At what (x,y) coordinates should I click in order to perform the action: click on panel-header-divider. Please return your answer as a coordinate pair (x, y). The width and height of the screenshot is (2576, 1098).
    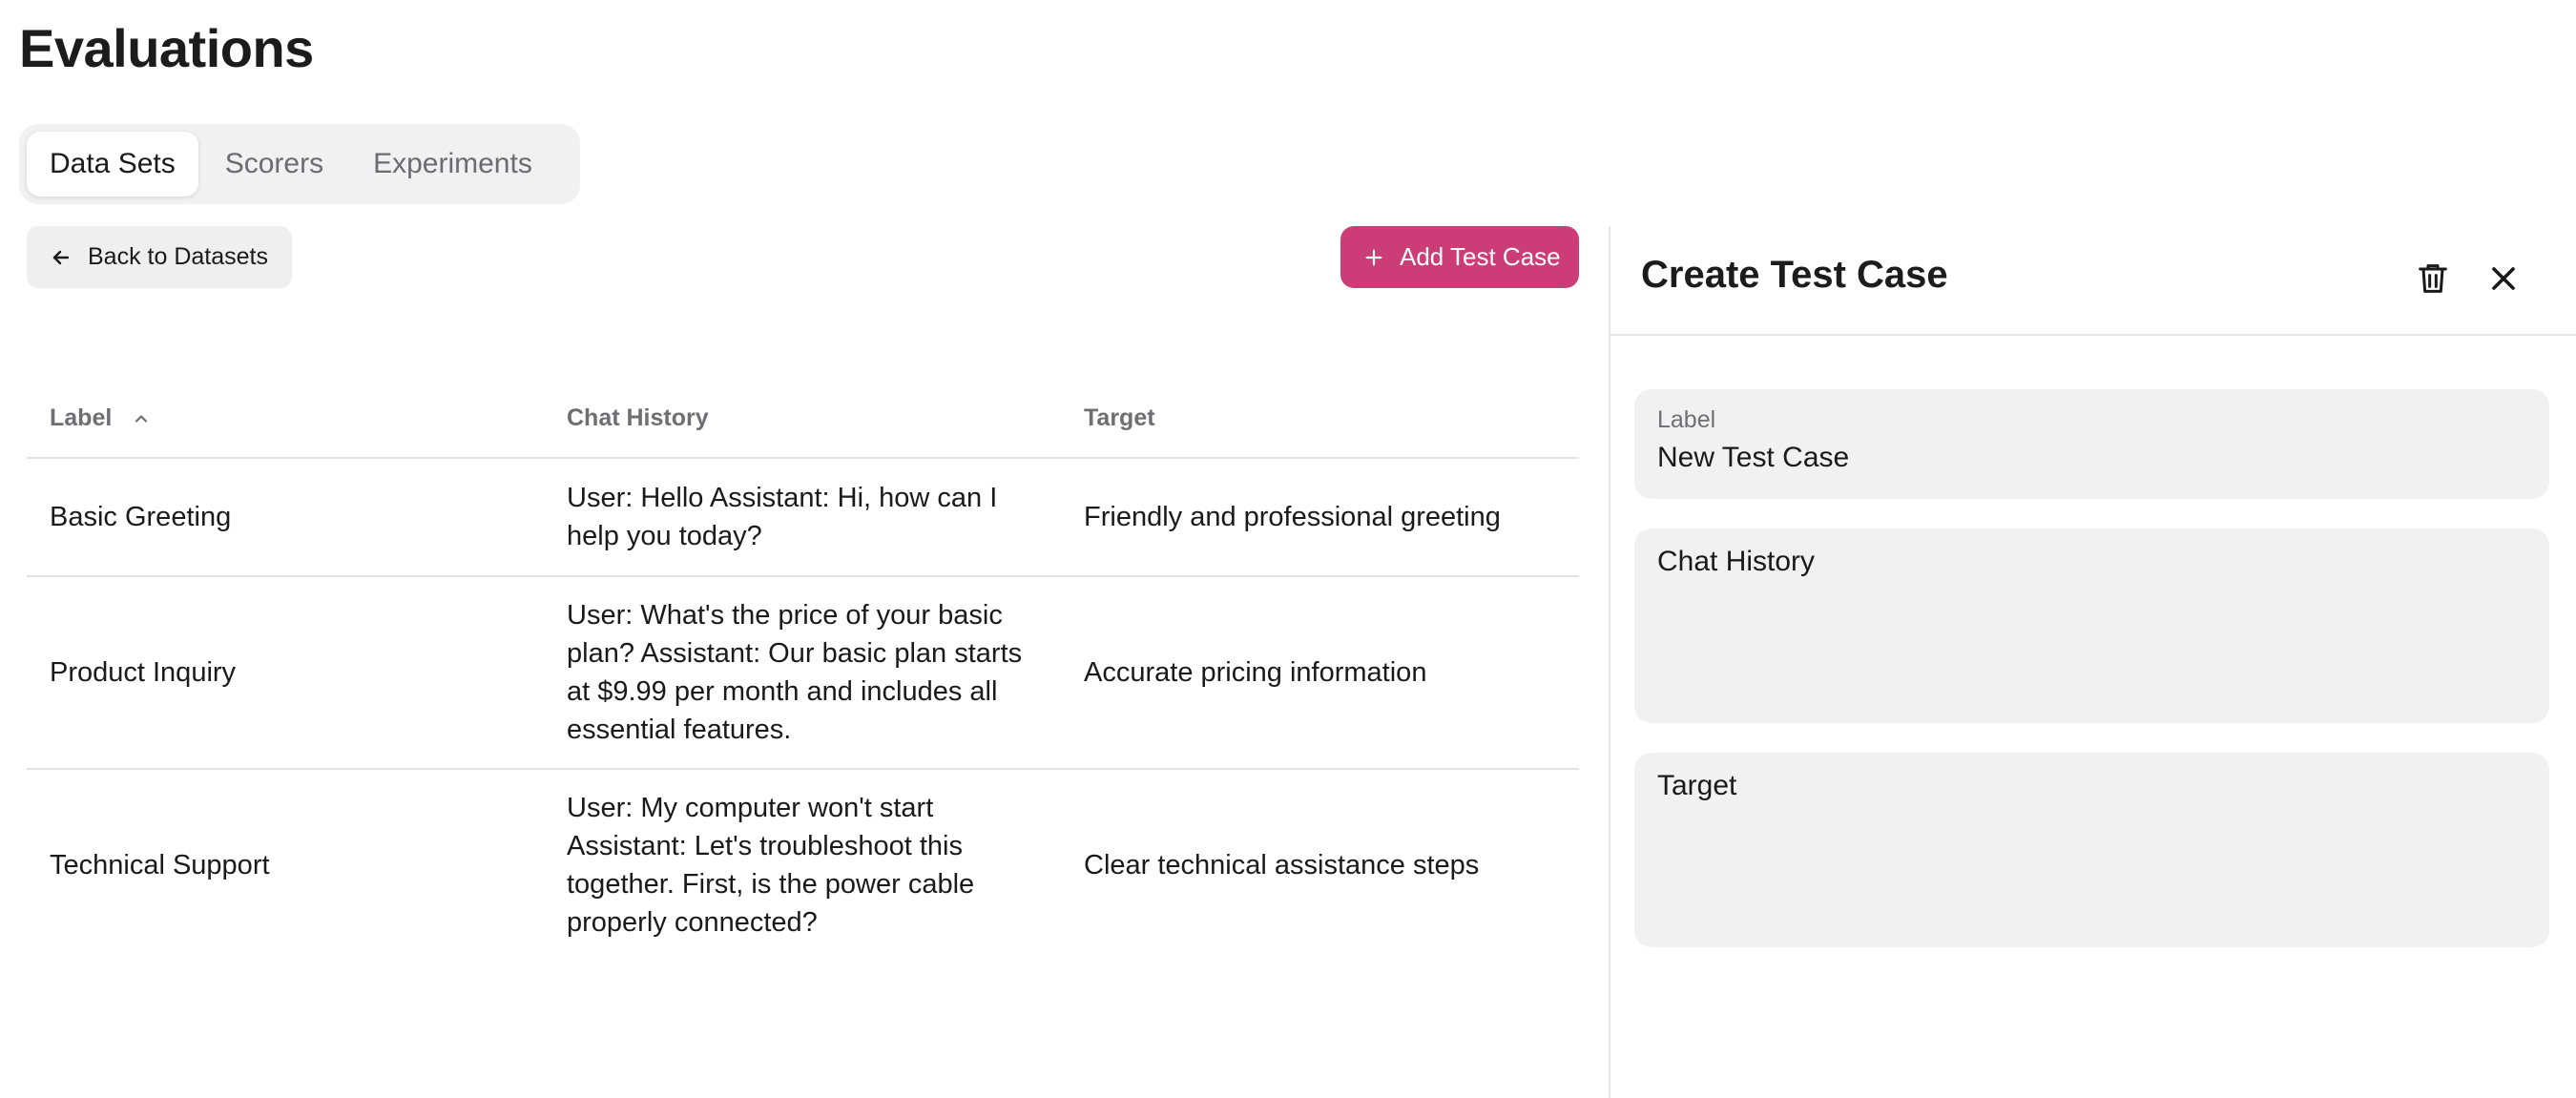
    Looking at the image, I should click on (2093, 335).